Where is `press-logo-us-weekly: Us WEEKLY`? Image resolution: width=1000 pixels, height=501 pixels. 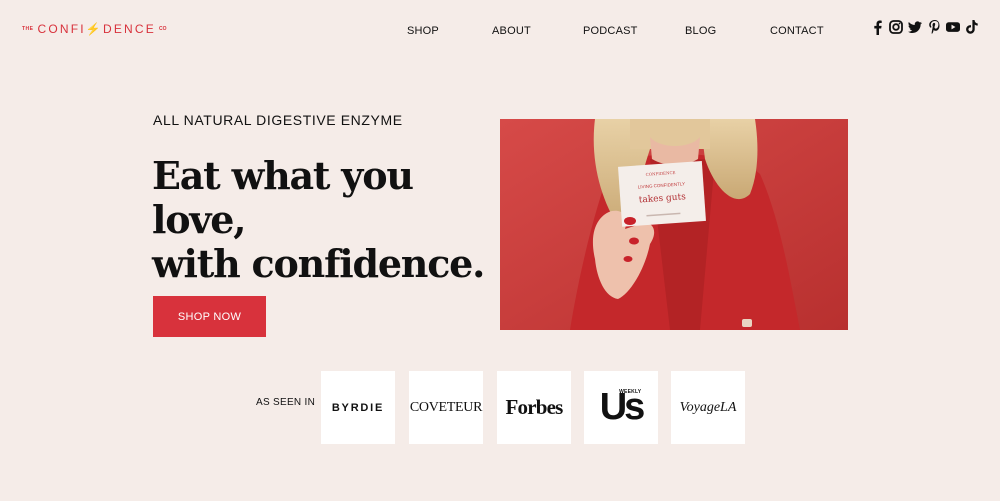
press-logo-us-weekly: Us WEEKLY is located at coordinates (621, 407).